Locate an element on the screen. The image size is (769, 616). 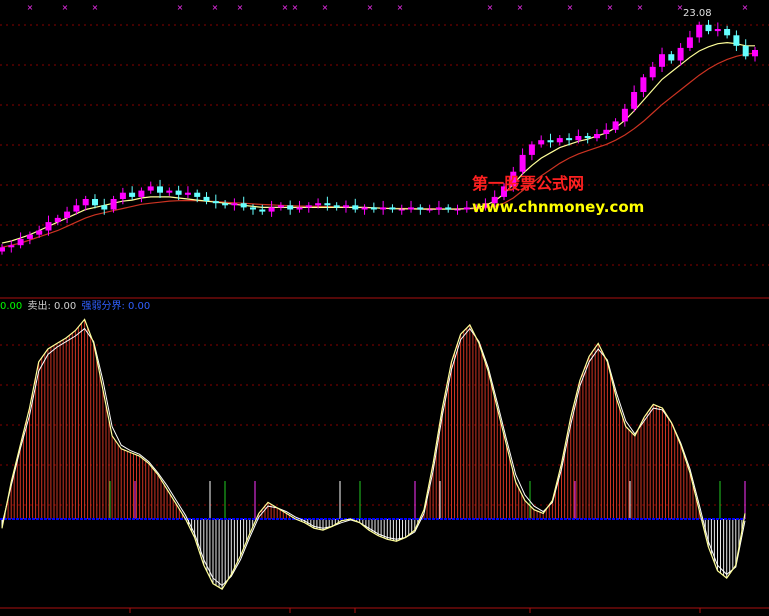
indicator-legend: 0.00 卖出: 0.00 强弱分界: 0.00 is located at coordinates (76, 307).